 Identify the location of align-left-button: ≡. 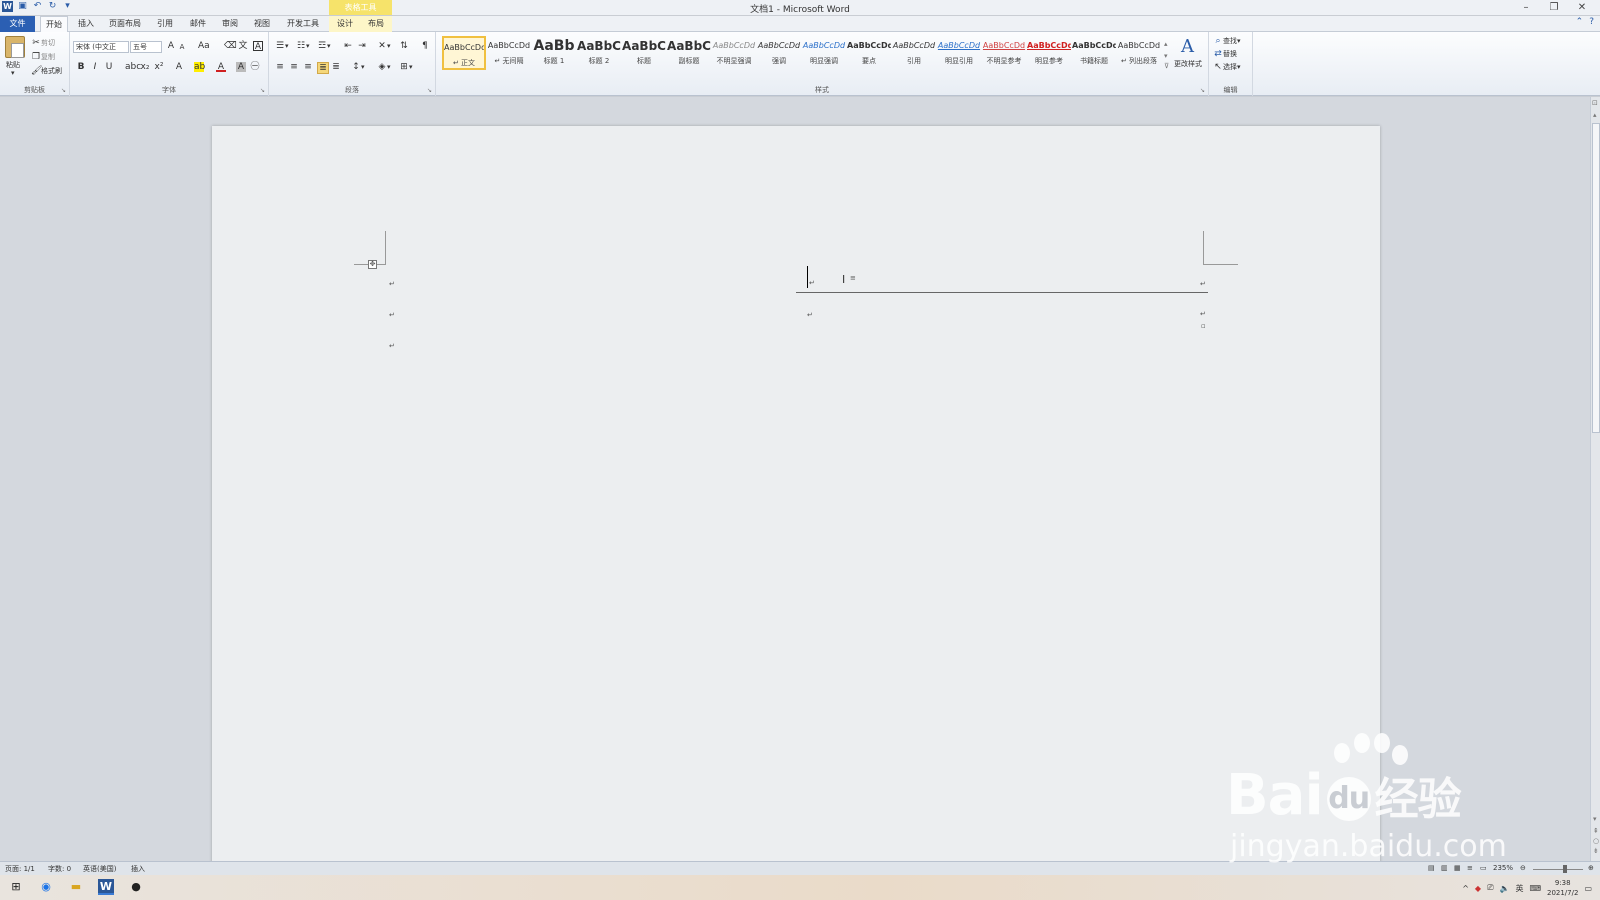
(280, 67).